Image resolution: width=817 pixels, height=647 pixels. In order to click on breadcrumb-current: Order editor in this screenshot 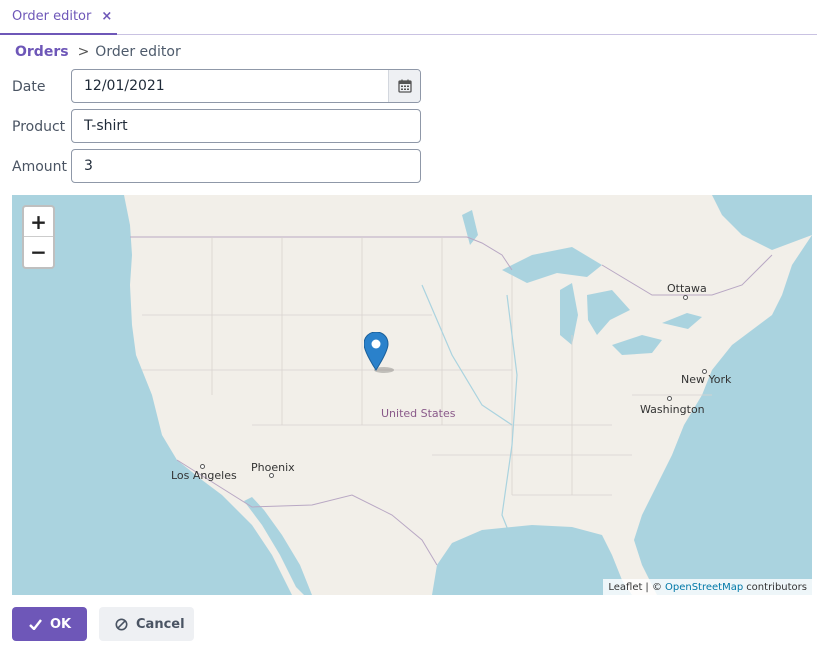, I will do `click(138, 52)`.